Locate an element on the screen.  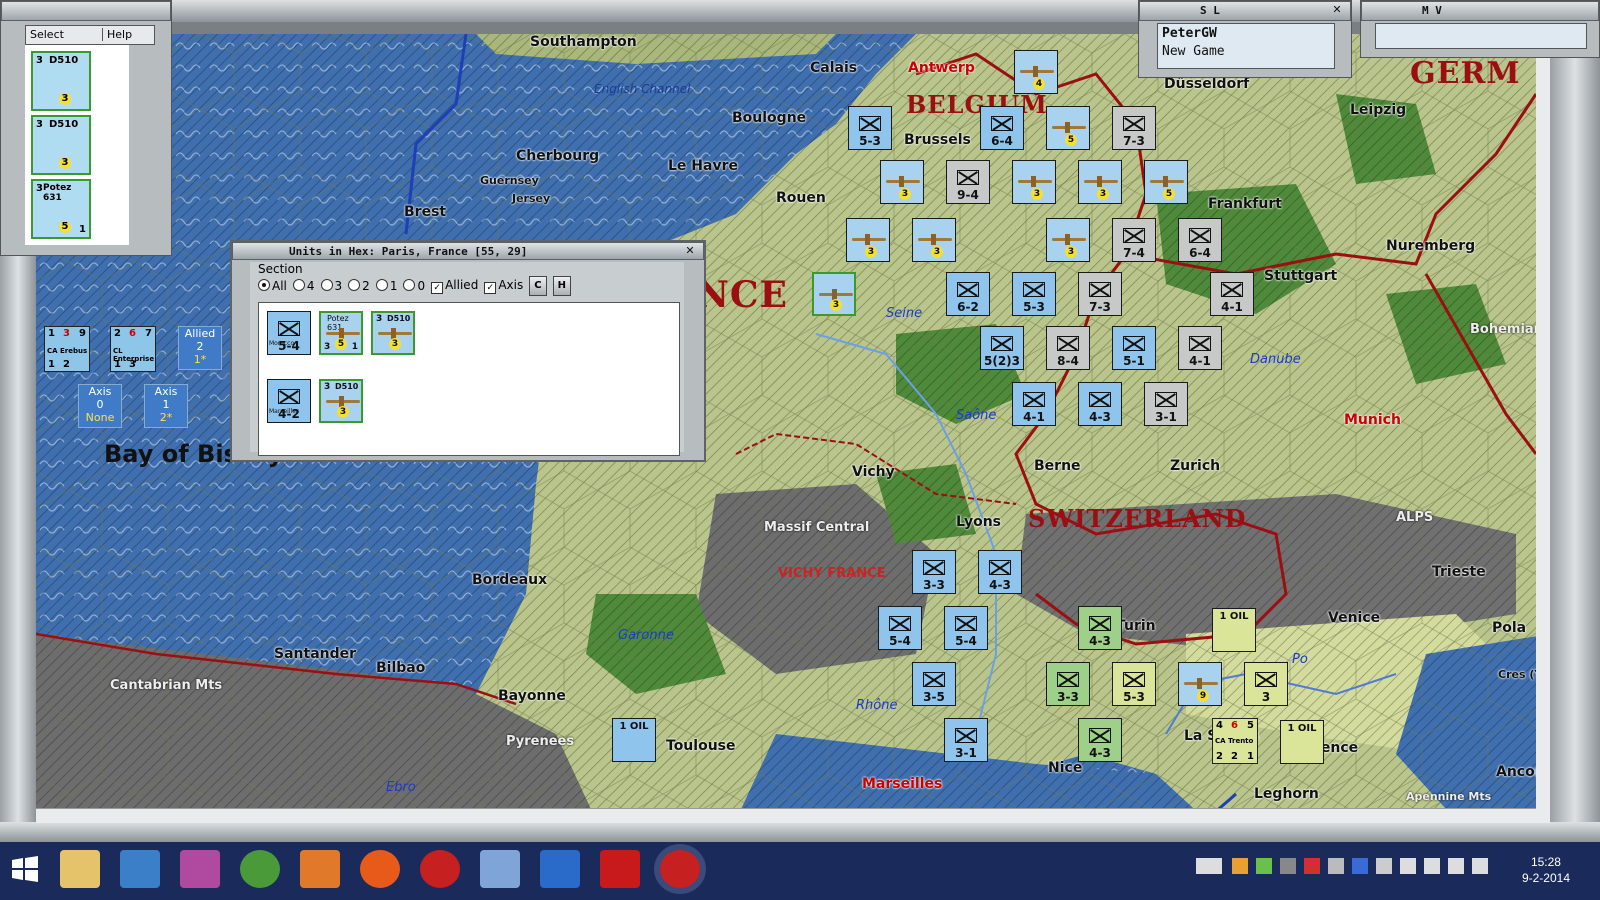
map-unit: 6-2 is located at coordinates (968, 294).